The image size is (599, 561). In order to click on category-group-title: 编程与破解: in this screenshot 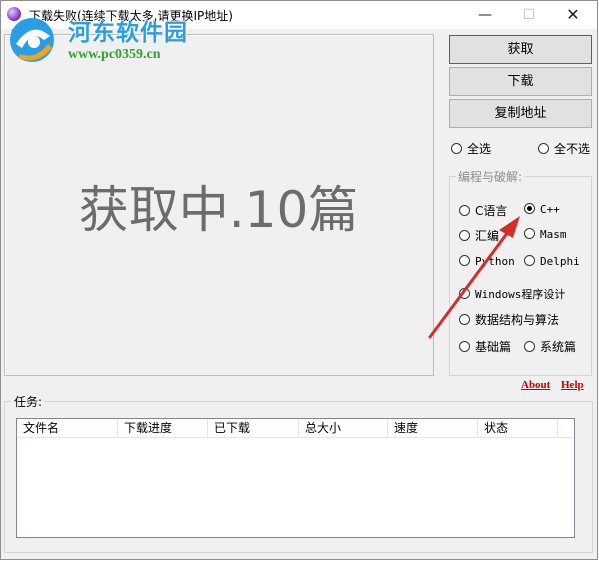, I will do `click(490, 176)`.